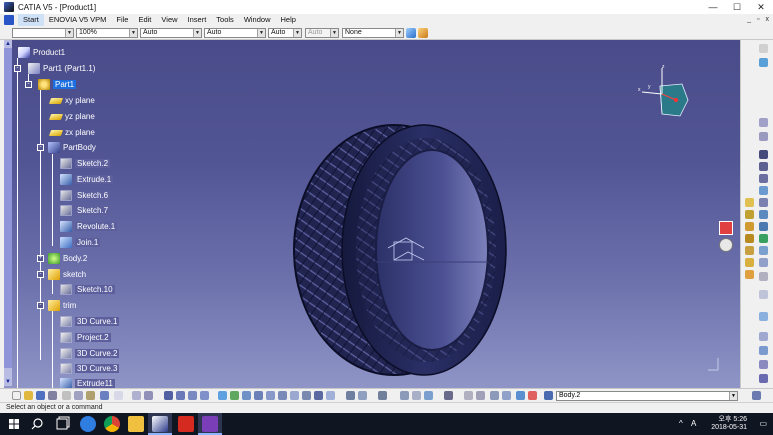  Describe the element at coordinates (88, 424) in the screenshot. I see `taskbar-edge` at that location.